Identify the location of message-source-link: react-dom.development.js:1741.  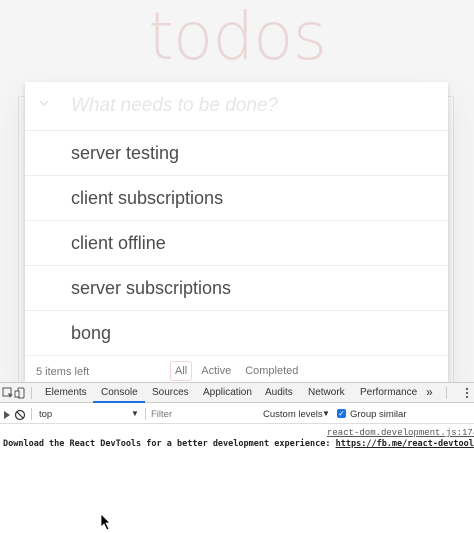
(400, 433).